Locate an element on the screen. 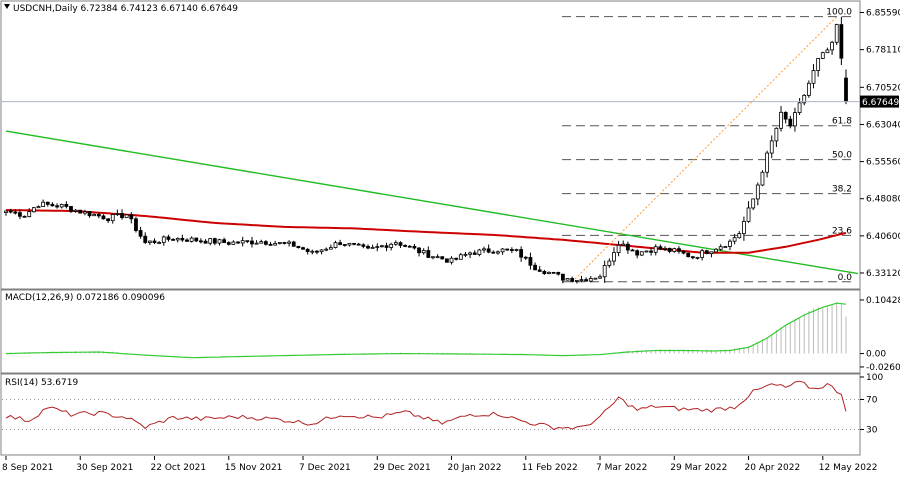 The image size is (900, 479). fib-level-label: 100.0 is located at coordinates (839, 13).